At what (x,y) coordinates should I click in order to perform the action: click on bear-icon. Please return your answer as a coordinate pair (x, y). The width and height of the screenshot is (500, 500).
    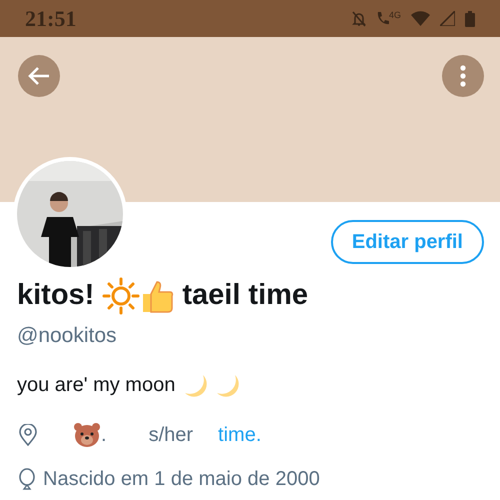
    Looking at the image, I should click on (87, 435).